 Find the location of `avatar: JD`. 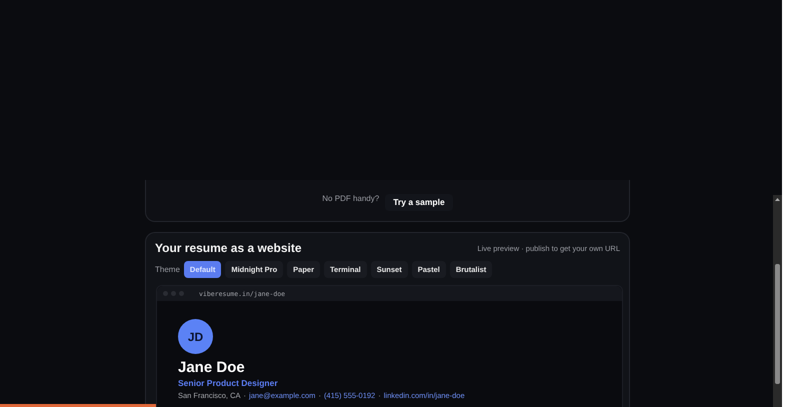

avatar: JD is located at coordinates (195, 336).